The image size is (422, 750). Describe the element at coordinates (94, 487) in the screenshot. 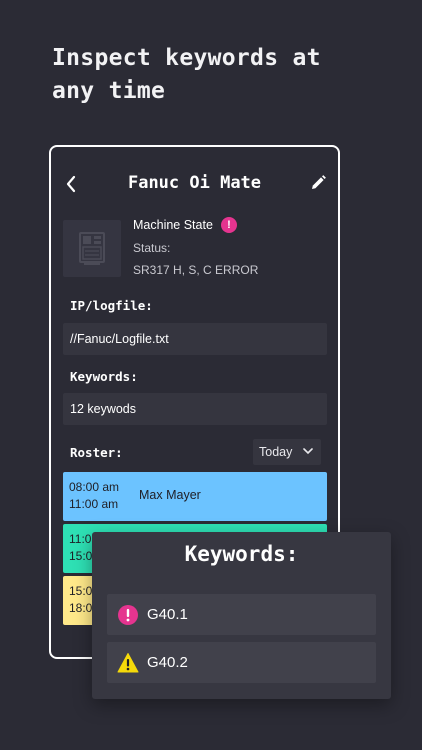

I see `shift-start: 08:00 am` at that location.